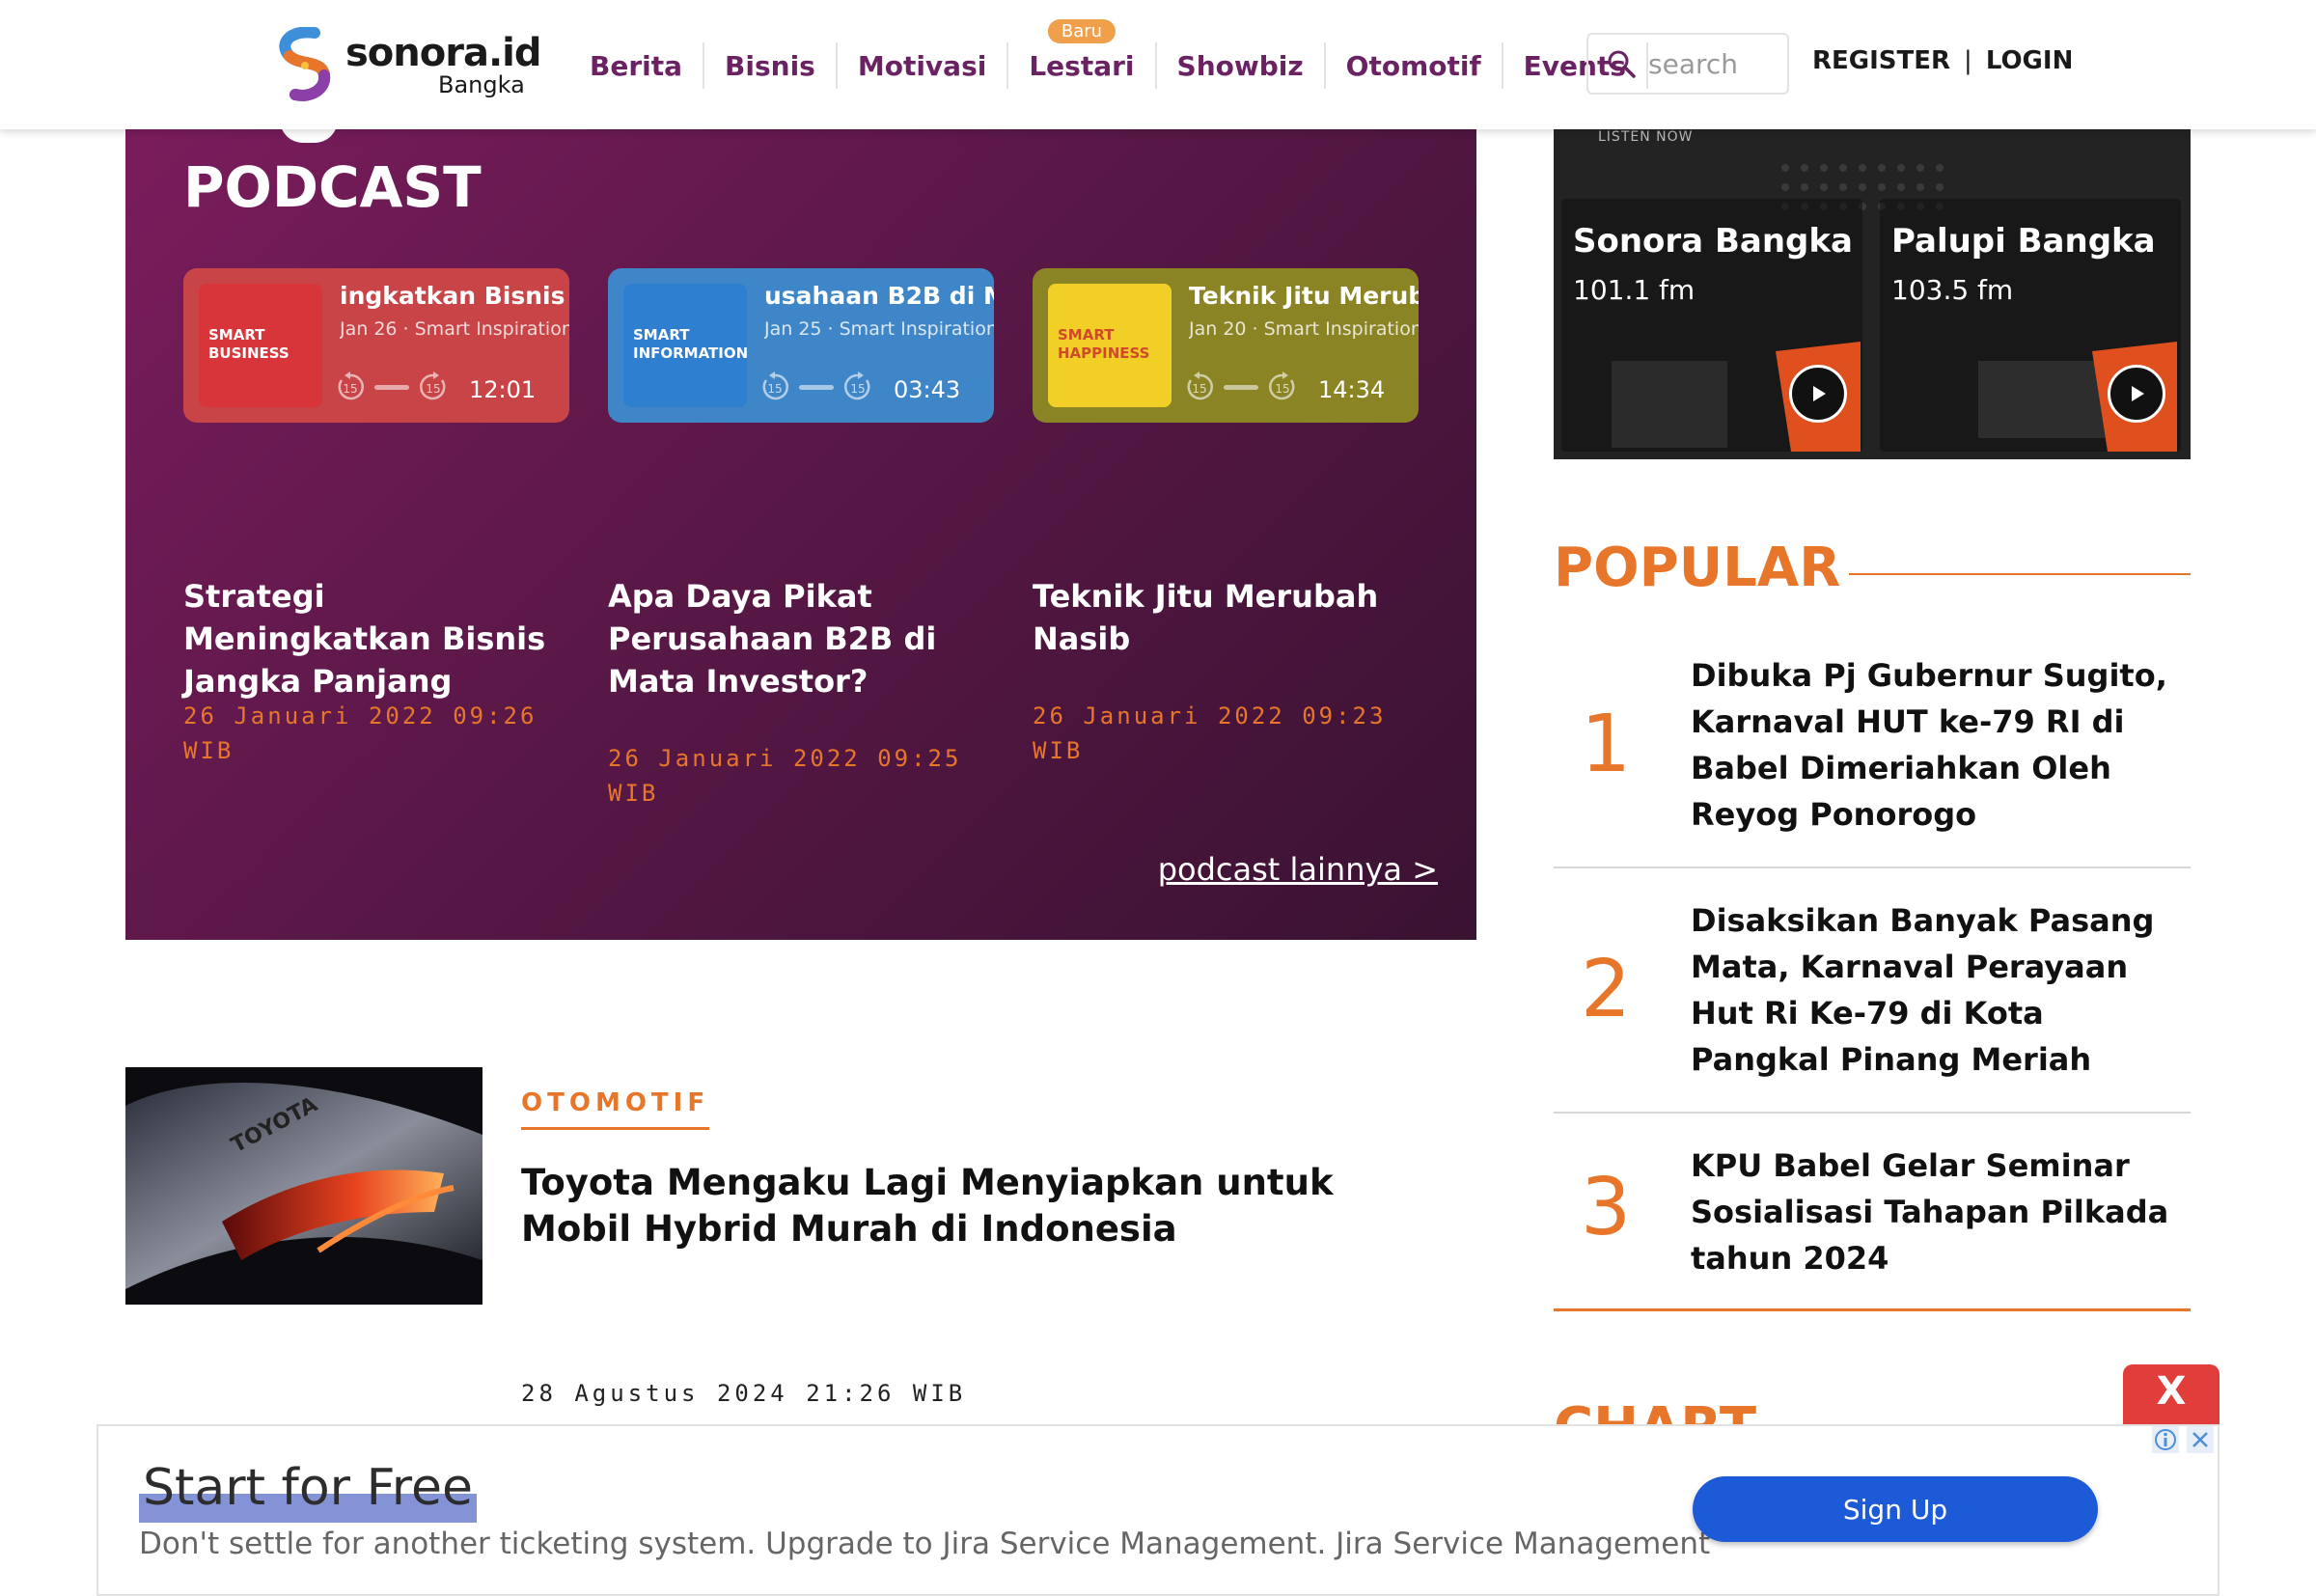 This screenshot has width=2316, height=1596. I want to click on podcast-cover-label: SMART BUSINESS, so click(249, 344).